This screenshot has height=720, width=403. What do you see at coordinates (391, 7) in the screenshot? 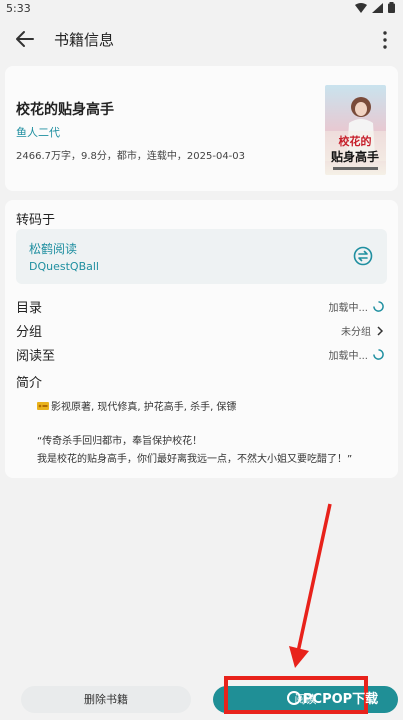
I see `battery-icon` at bounding box center [391, 7].